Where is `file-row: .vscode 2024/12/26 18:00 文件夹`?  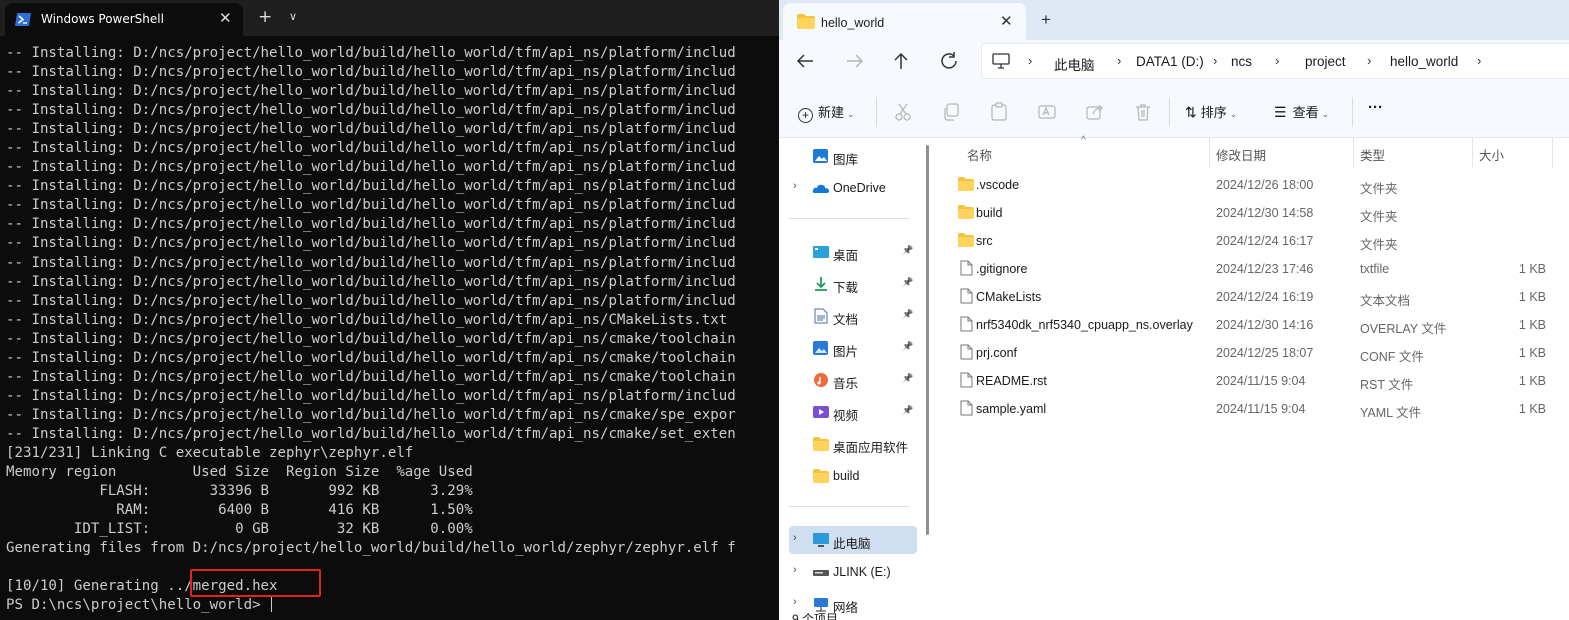 file-row: .vscode 2024/12/26 18:00 文件夹 is located at coordinates (1251, 185).